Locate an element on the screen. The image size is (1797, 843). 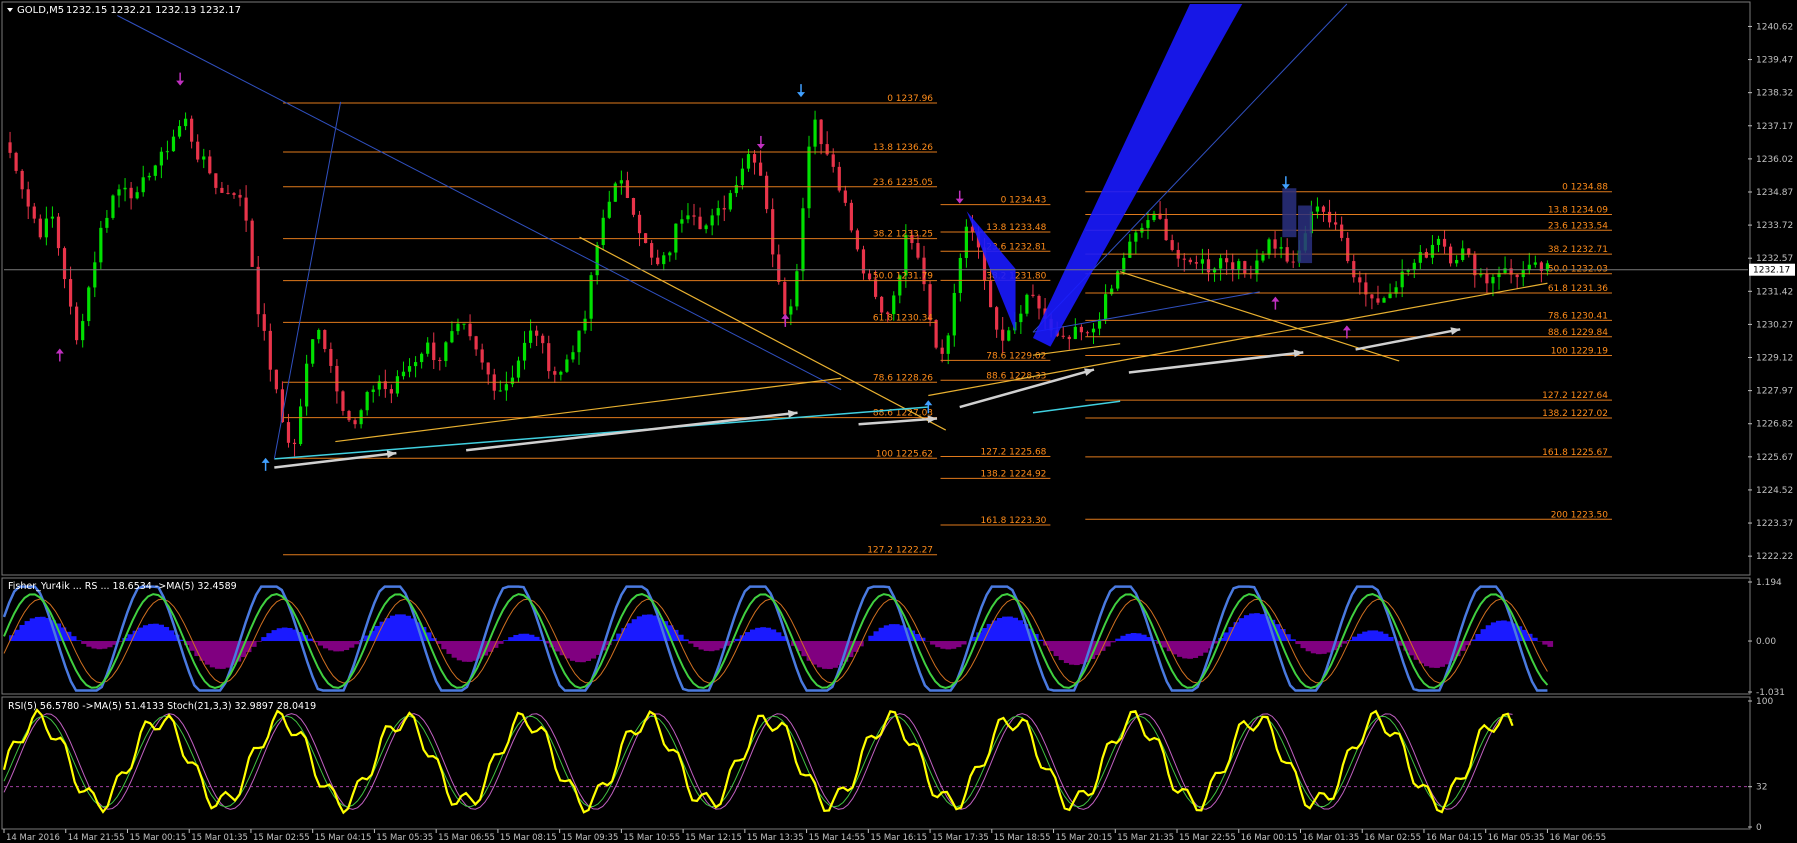
fib-level-label: 88.6 1229.84 is located at coordinates (1578, 333).